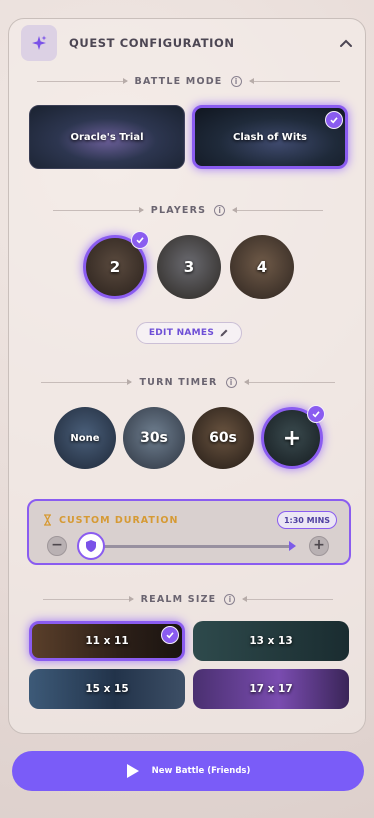 This screenshot has height=818, width=374. I want to click on slider-end-marker, so click(292, 546).